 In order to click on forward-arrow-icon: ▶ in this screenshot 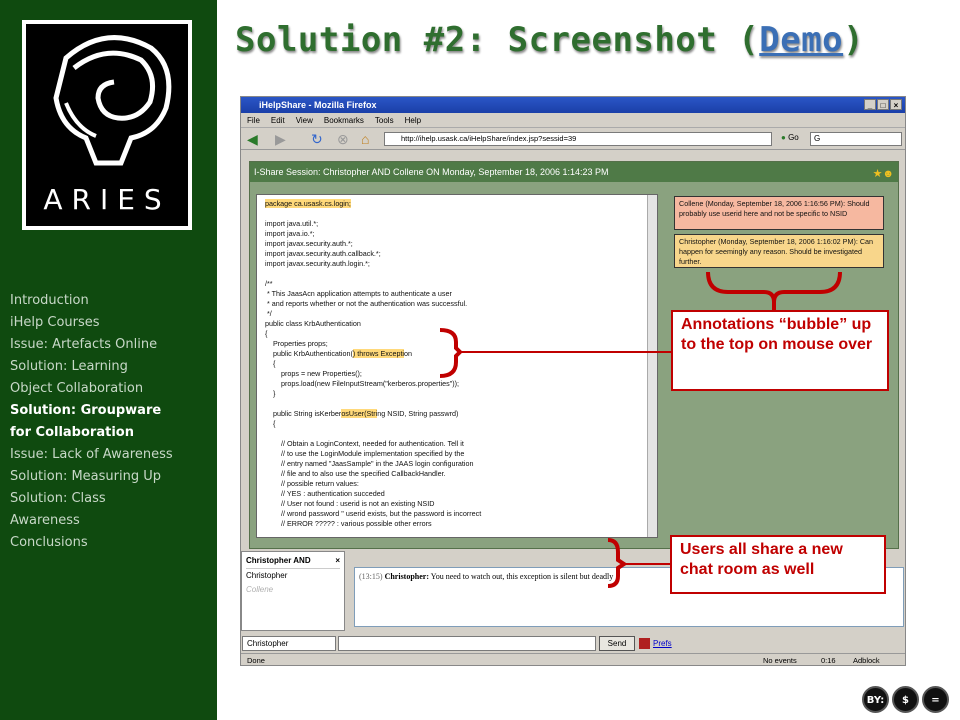, I will do `click(280, 139)`.